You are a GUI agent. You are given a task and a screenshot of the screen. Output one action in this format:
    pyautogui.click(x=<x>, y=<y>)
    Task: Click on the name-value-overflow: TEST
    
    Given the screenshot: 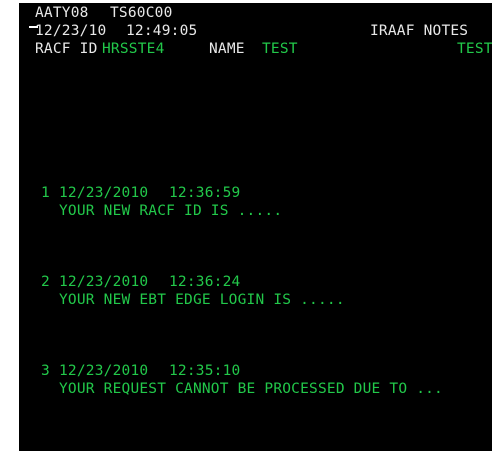 What is the action you would take?
    pyautogui.click(x=474, y=49)
    